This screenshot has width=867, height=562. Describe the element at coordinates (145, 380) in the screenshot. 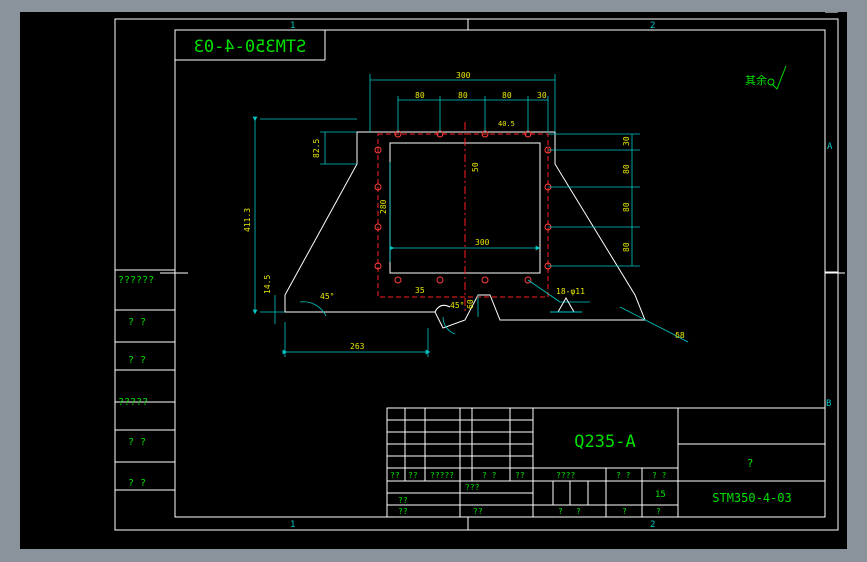

I see `side-label-column: ?????? ? ? ? ? ????? ? ? ? ?` at that location.